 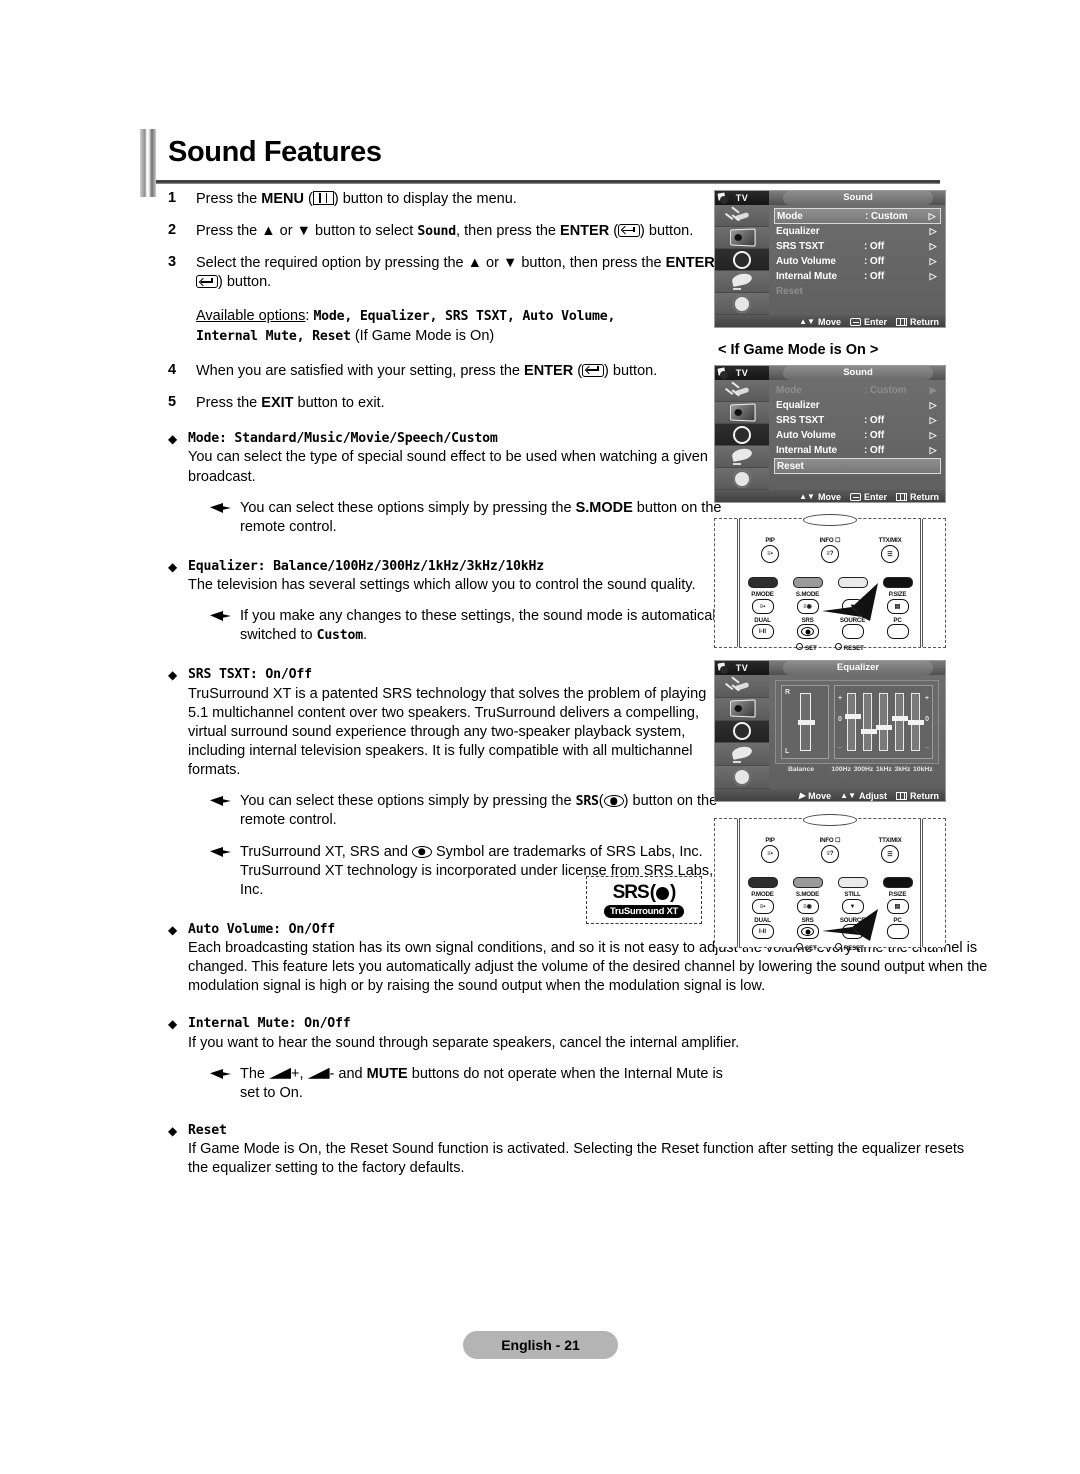 What do you see at coordinates (883, 769) in the screenshot?
I see `band-label-1khz: 1kHz` at bounding box center [883, 769].